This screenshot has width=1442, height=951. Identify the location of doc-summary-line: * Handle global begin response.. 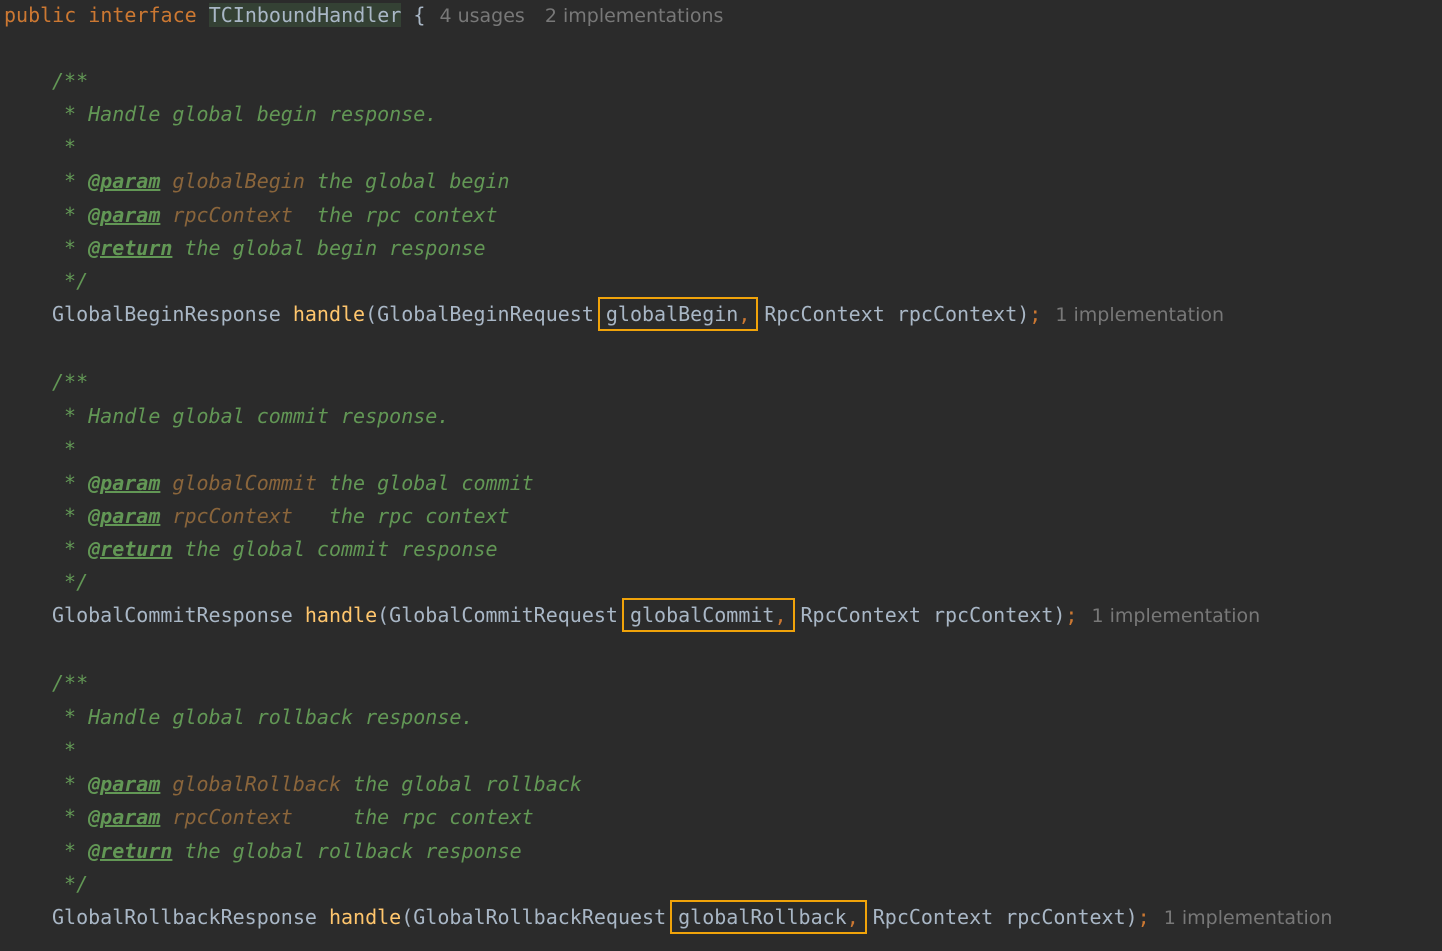
(220, 114).